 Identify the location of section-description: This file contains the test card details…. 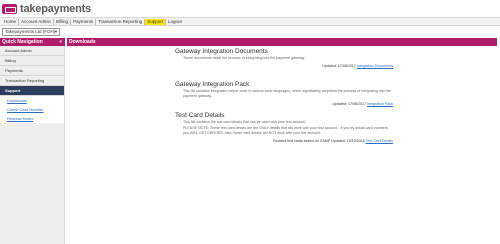
(245, 122).